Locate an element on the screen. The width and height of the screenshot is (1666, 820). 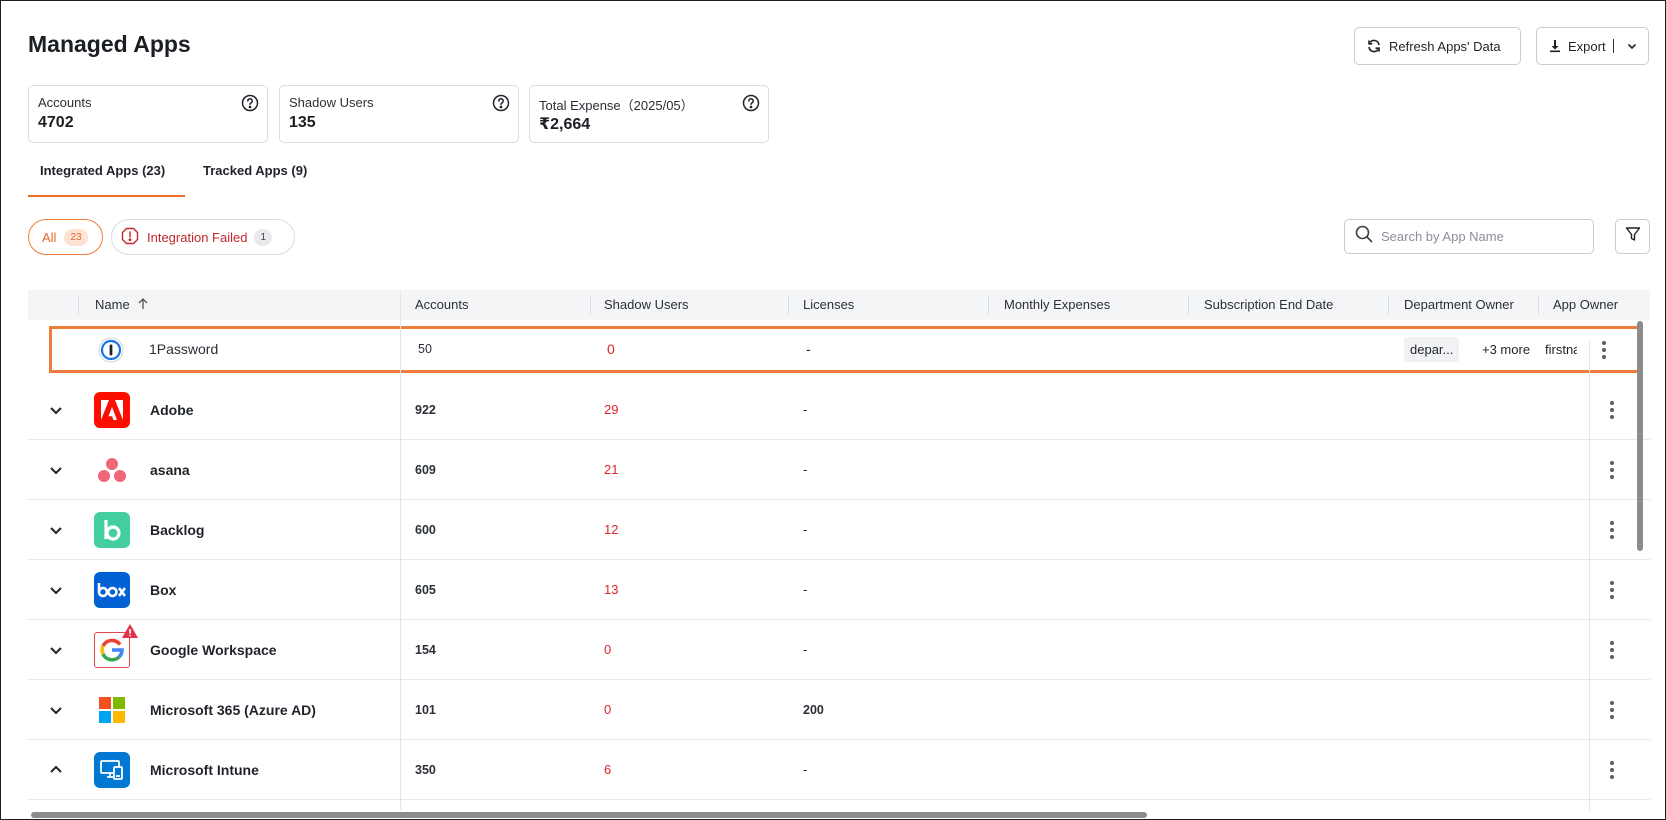
asana-icon is located at coordinates (112, 470).